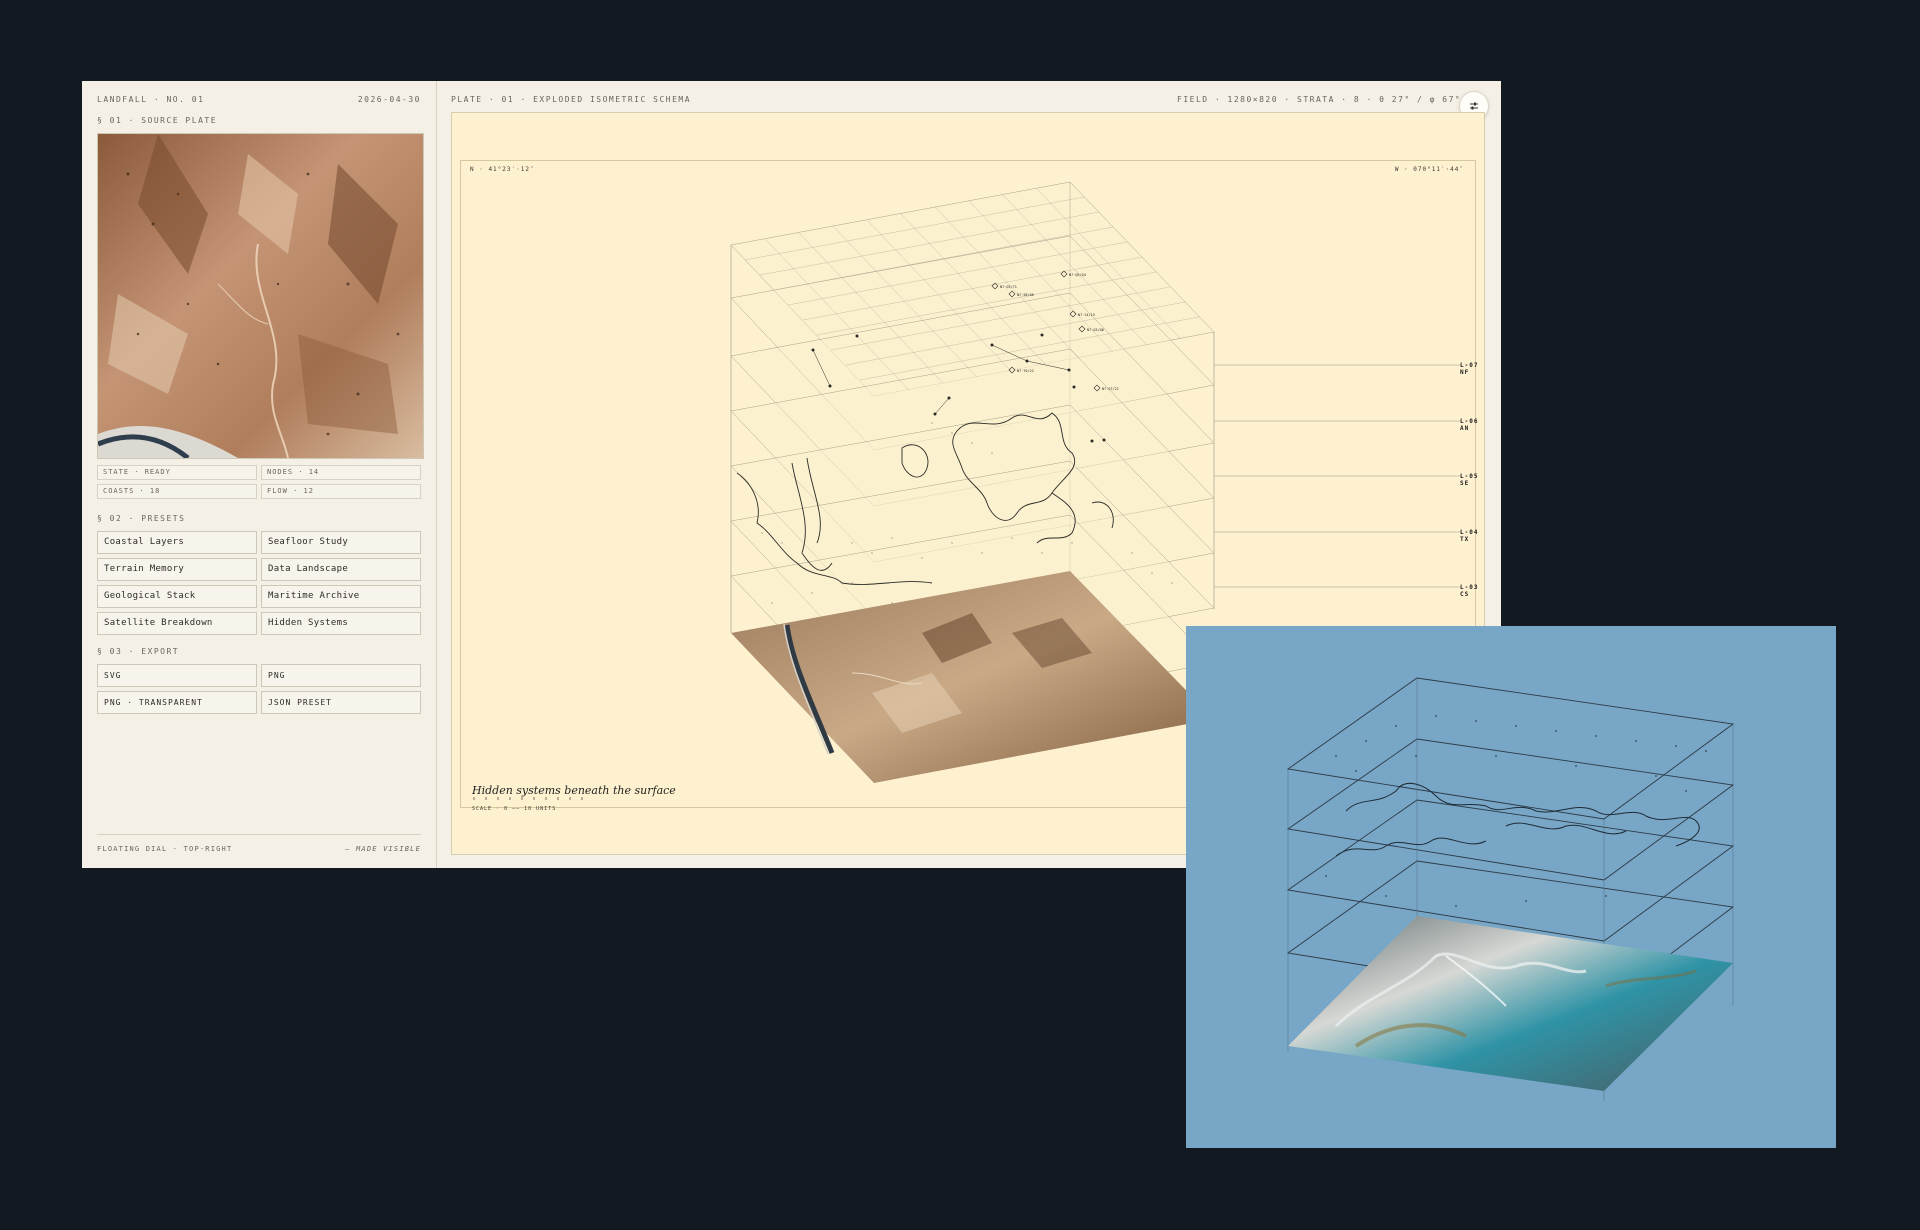 This screenshot has height=1230, width=1920. What do you see at coordinates (341, 623) in the screenshot?
I see `preset-hidden-systems-button: Hidden Systems` at bounding box center [341, 623].